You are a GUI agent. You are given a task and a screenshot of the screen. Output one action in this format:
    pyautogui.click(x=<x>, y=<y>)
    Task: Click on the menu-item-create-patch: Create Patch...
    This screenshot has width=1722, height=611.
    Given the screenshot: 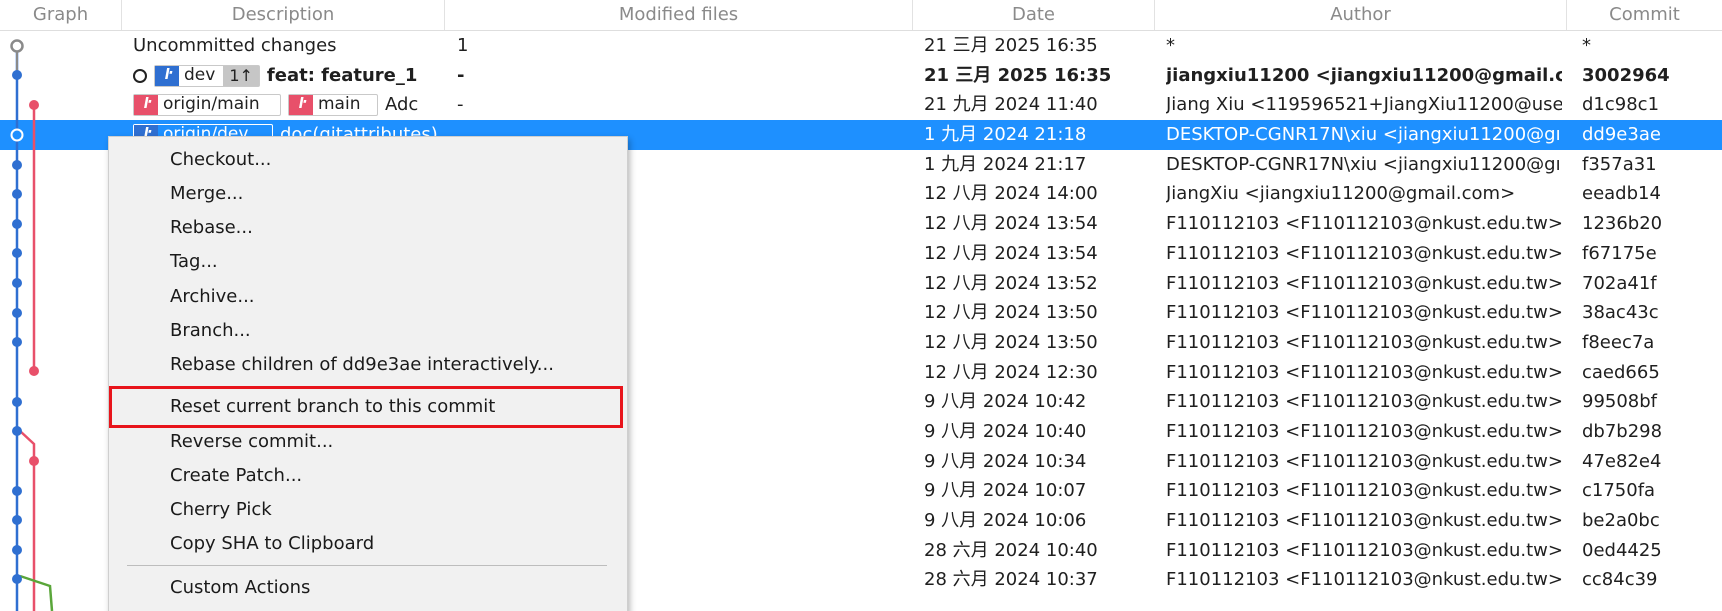 What is the action you would take?
    pyautogui.click(x=236, y=476)
    